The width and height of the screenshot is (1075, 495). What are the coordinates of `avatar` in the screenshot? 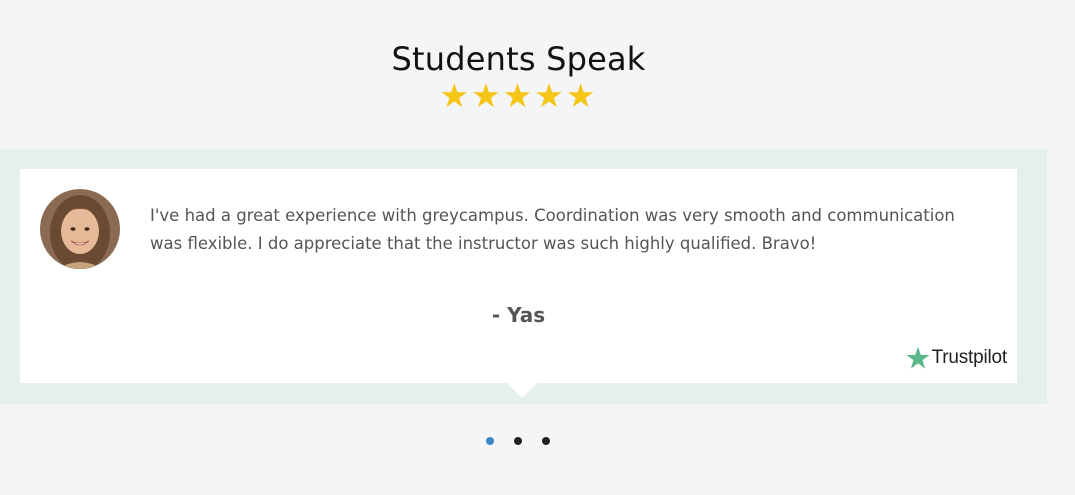 It's located at (80, 229).